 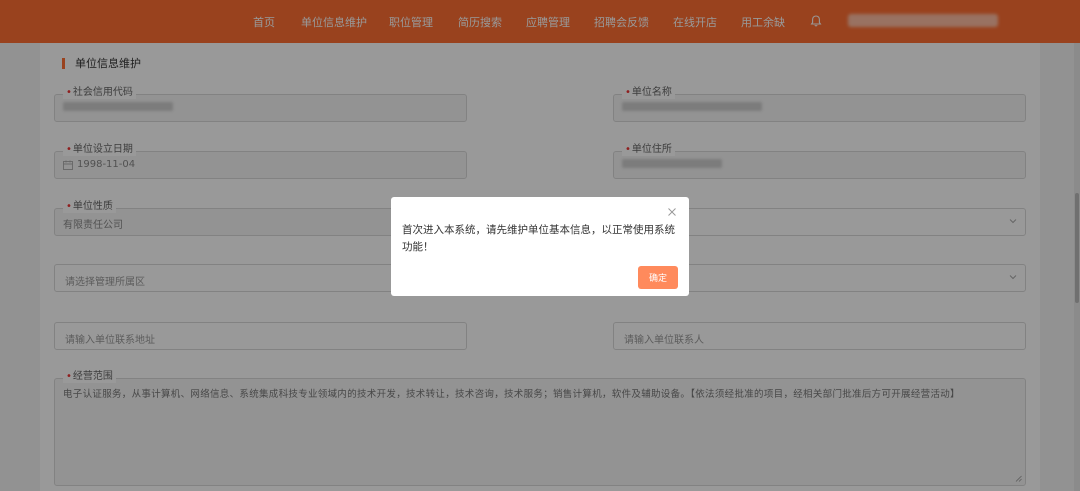 What do you see at coordinates (658, 277) in the screenshot?
I see `confirm-button: 确定` at bounding box center [658, 277].